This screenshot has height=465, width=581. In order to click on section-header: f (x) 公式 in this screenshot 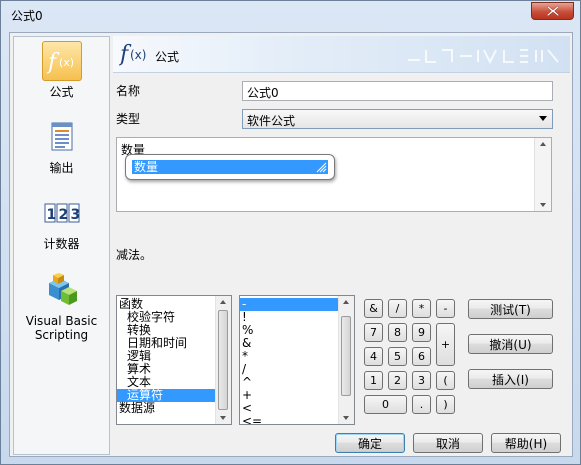, I will do `click(341, 54)`.